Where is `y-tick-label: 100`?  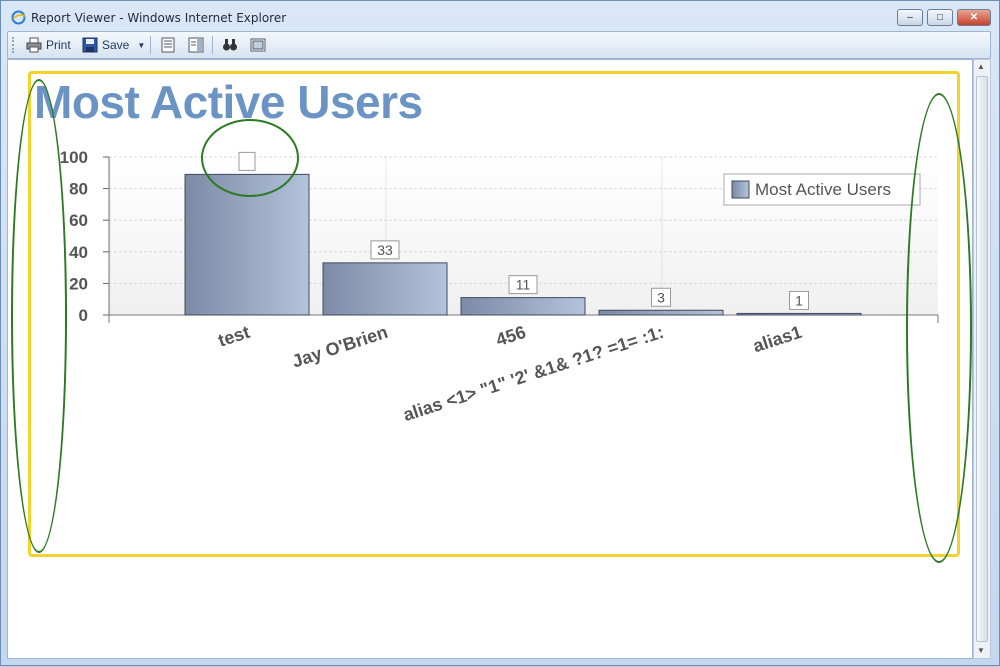
y-tick-label: 100 is located at coordinates (74, 157).